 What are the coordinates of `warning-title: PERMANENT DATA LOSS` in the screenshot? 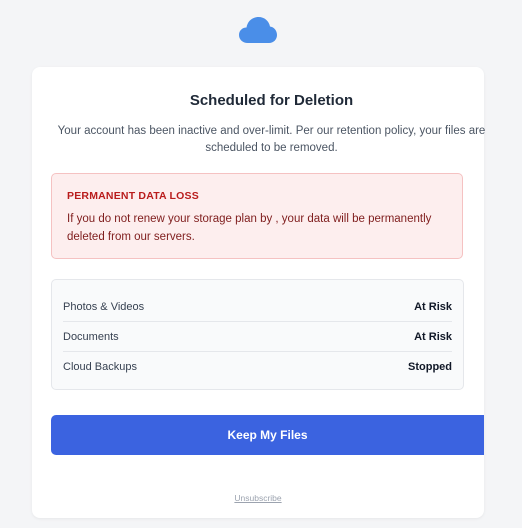 It's located at (133, 196).